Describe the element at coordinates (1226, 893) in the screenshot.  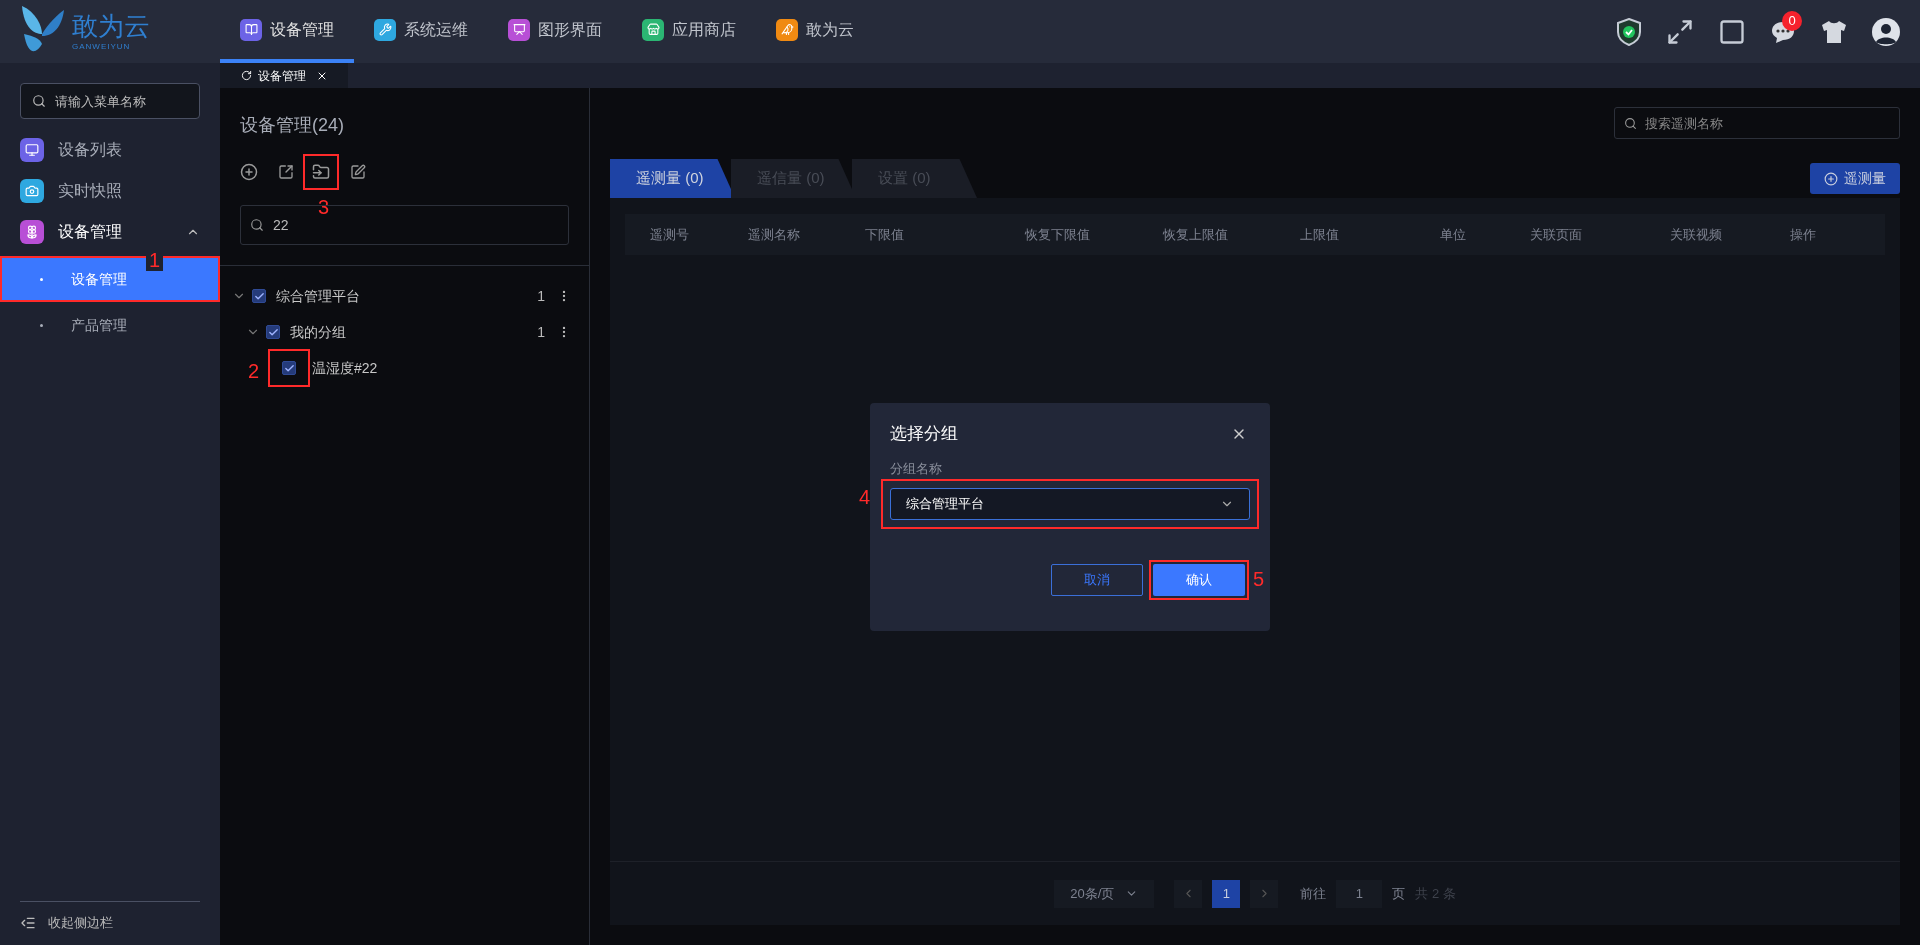
I see `page-number: 1` at that location.